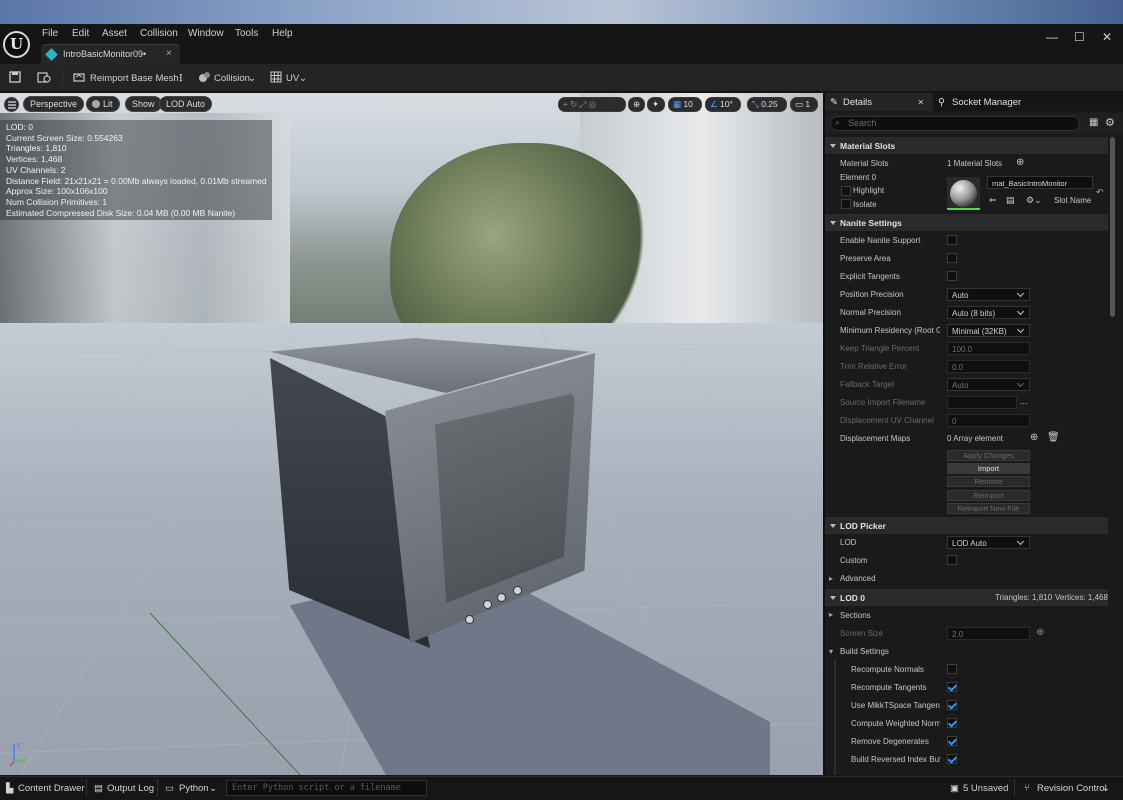 This screenshot has width=1123, height=800. Describe the element at coordinates (873, 366) in the screenshot. I see `trim-error-label: Trim Relative Error` at that location.